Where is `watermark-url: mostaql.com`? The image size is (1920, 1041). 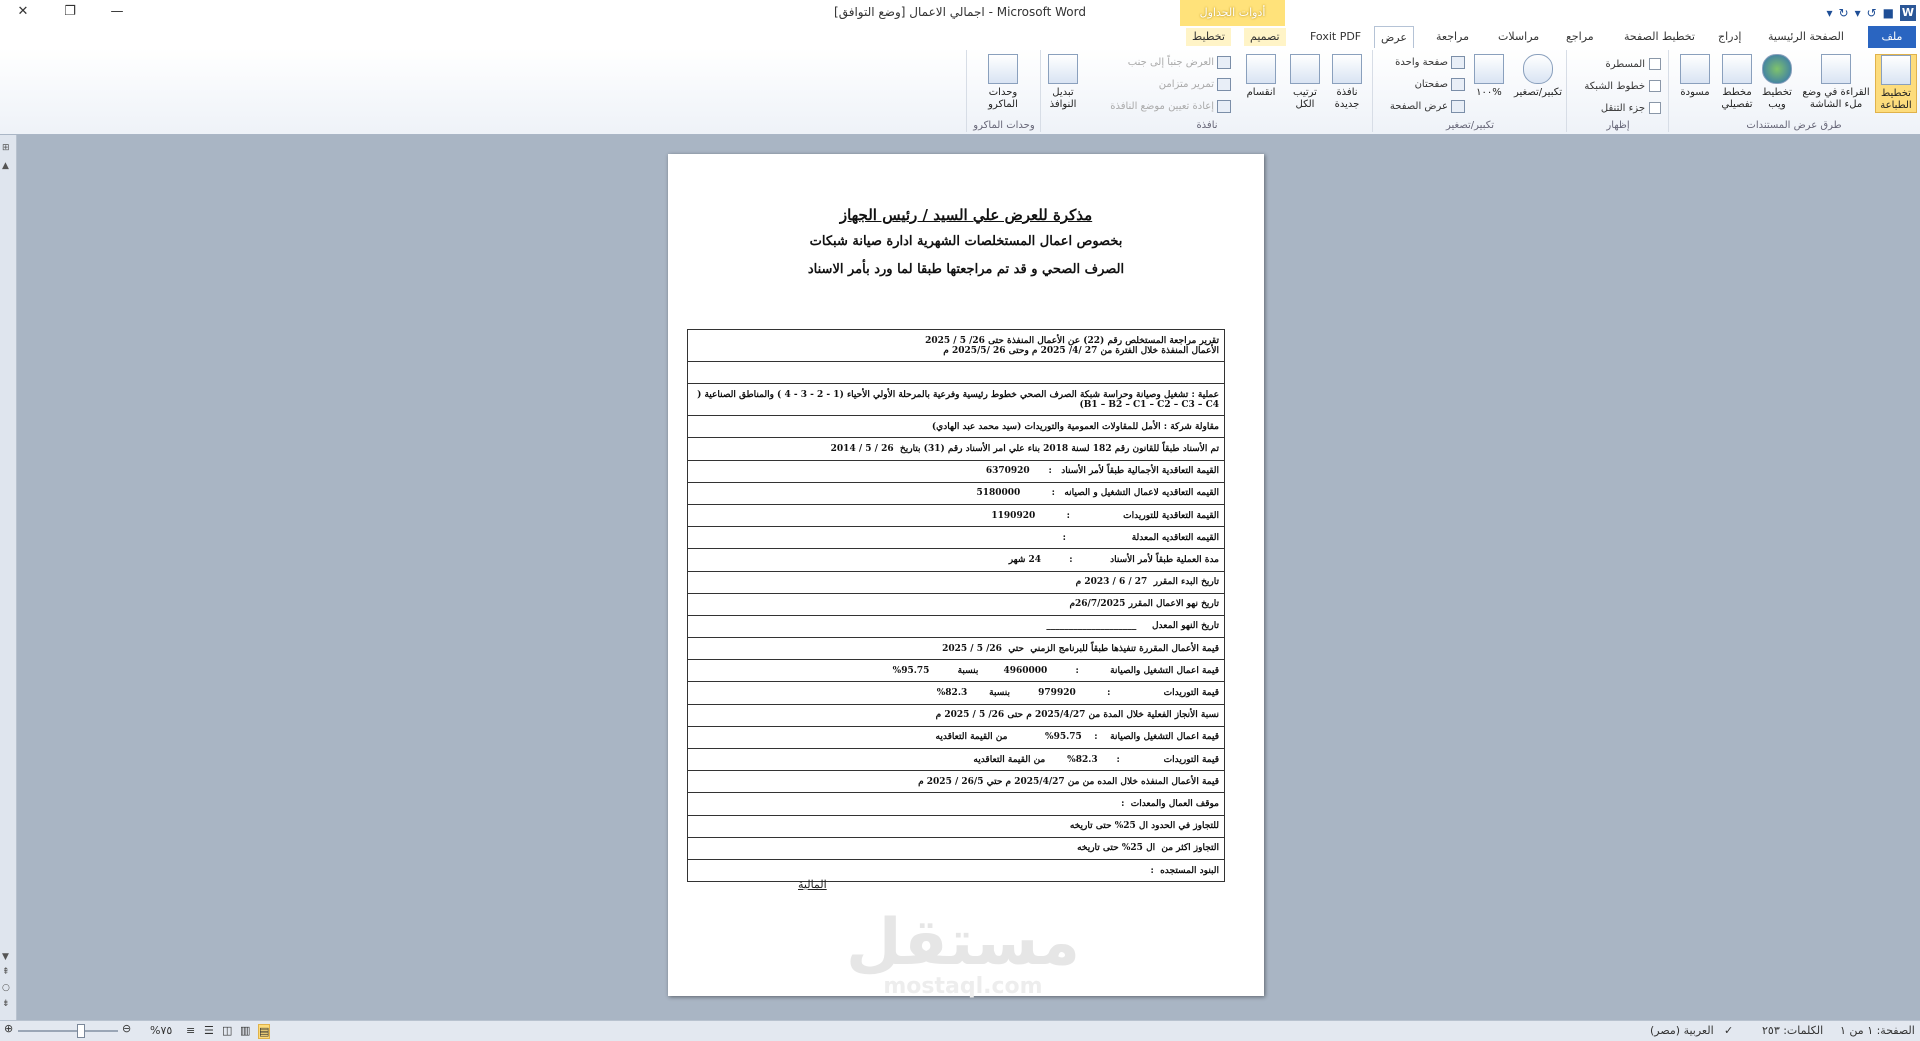 watermark-url: mostaql.com is located at coordinates (963, 986).